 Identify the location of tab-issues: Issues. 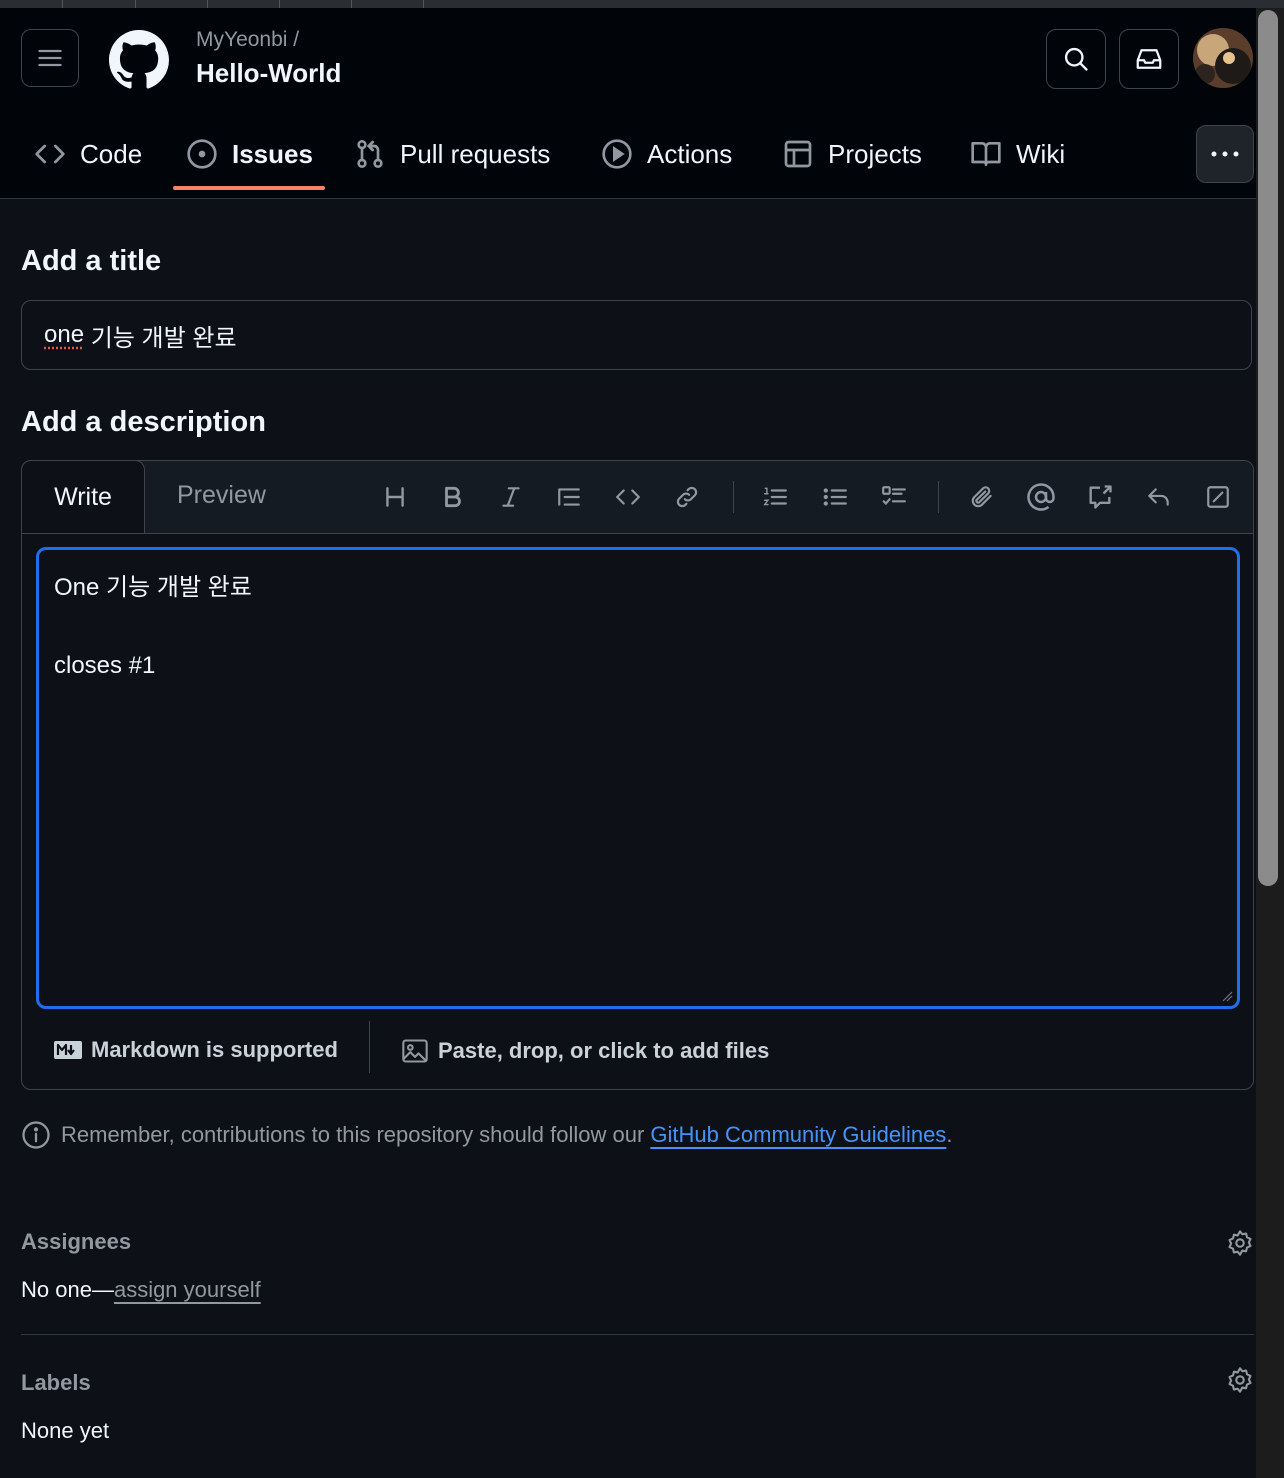
(249, 154).